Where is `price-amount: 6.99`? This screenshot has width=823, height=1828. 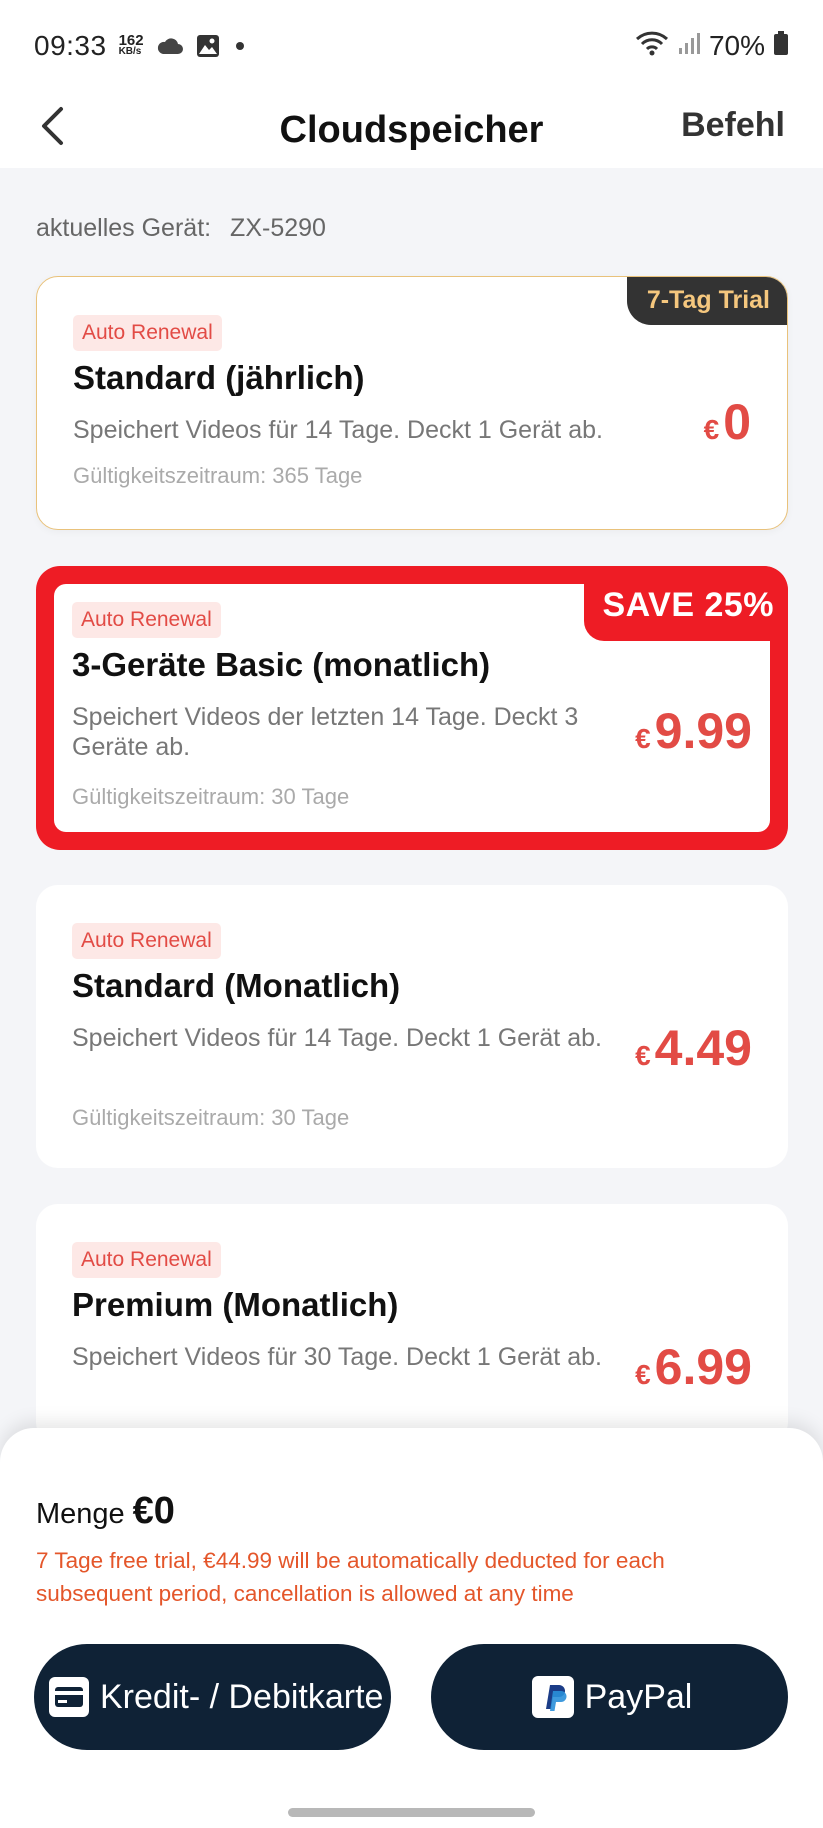 price-amount: 6.99 is located at coordinates (703, 1367).